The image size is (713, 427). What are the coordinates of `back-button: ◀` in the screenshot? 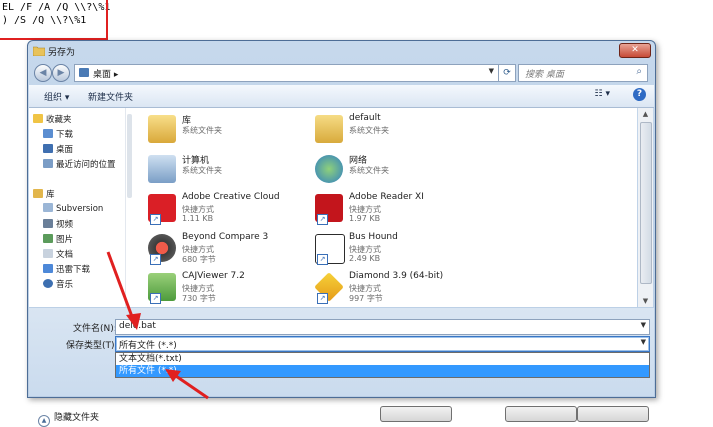 It's located at (43, 73).